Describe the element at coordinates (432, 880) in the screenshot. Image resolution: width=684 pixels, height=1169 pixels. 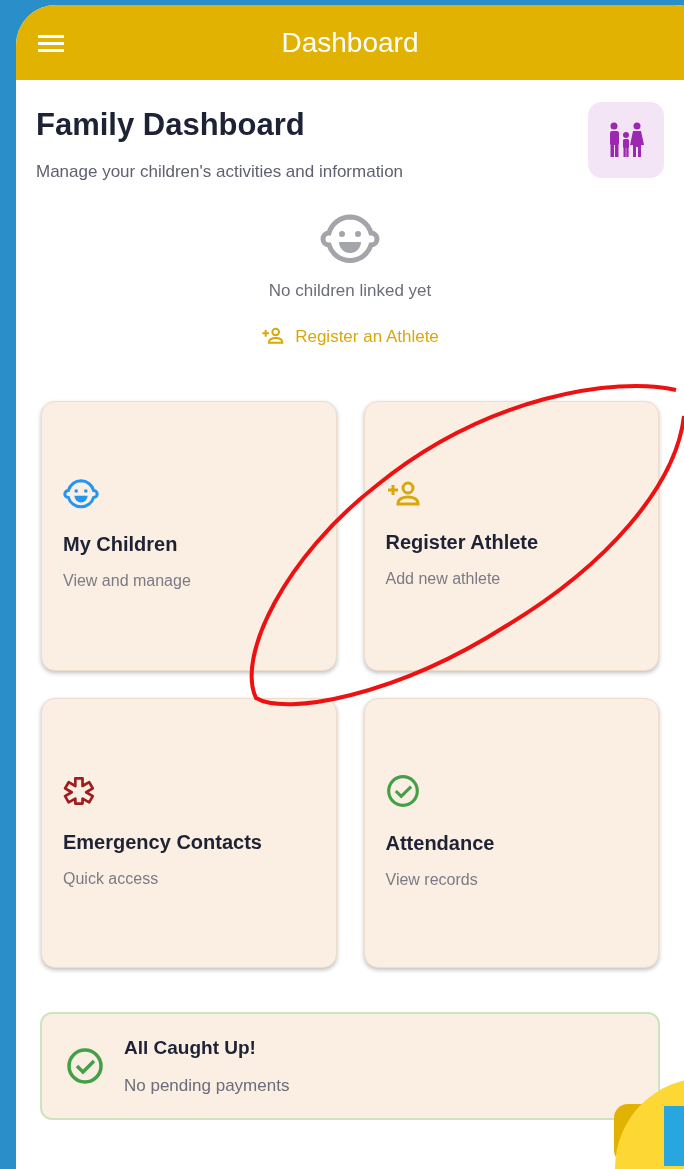
I see `card-subtitle: View records` at that location.